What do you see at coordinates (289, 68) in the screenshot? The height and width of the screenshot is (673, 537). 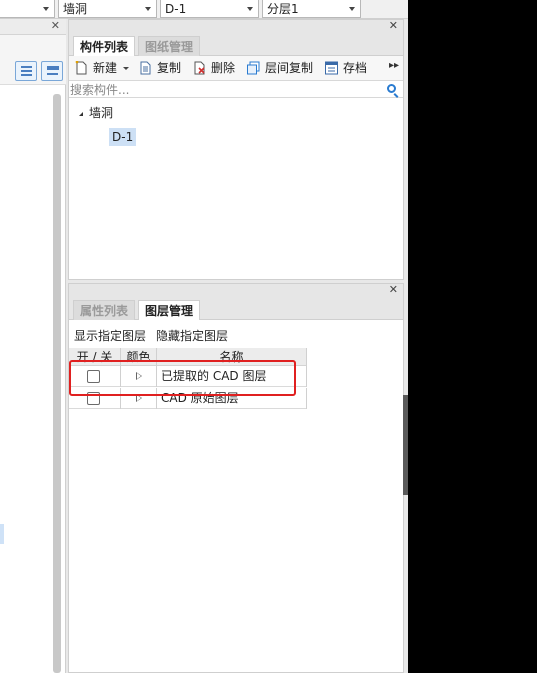 I see `floor-copy-label: 层间复制` at bounding box center [289, 68].